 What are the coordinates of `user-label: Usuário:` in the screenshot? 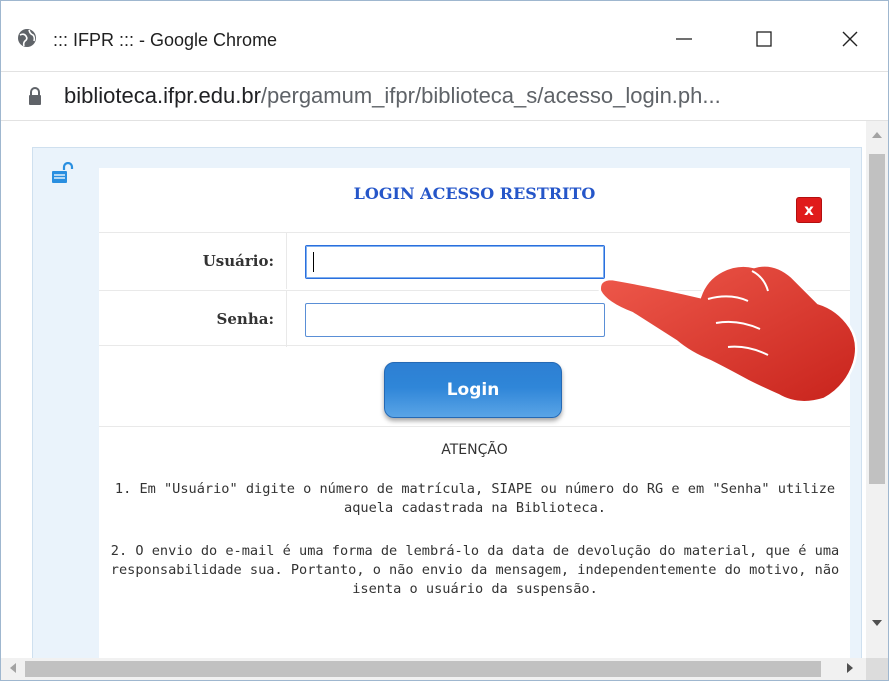 It's located at (193, 261).